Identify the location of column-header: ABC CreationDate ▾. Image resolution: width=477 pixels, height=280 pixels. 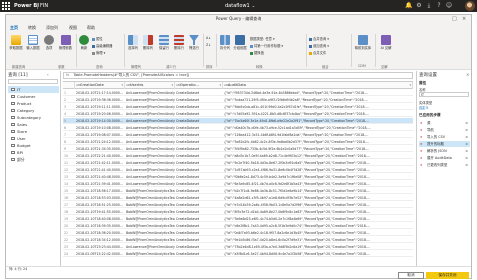
(100, 85).